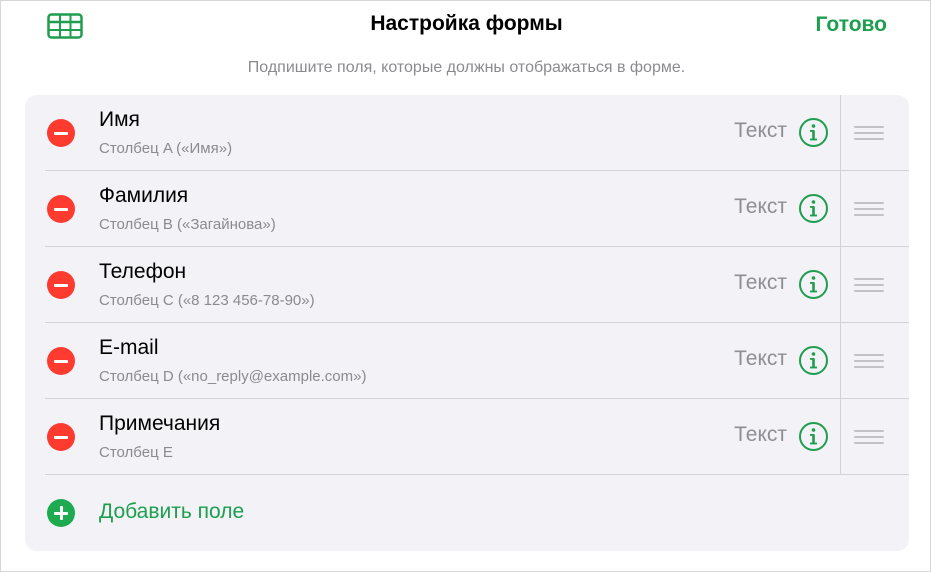  What do you see at coordinates (142, 272) in the screenshot?
I see `field-name: Телефон` at bounding box center [142, 272].